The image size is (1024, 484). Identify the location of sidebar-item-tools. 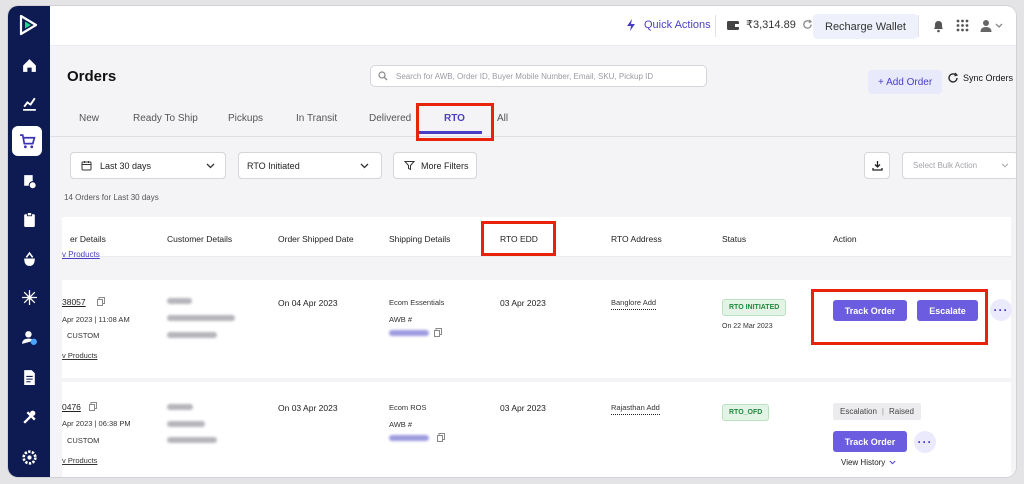
(29, 417).